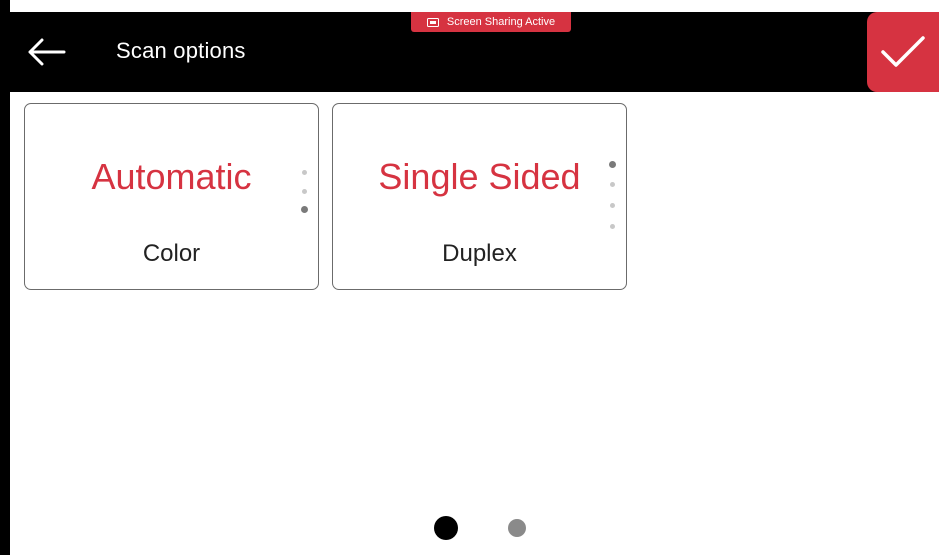 The width and height of the screenshot is (939, 555). I want to click on color-option-indicator, so click(304, 191).